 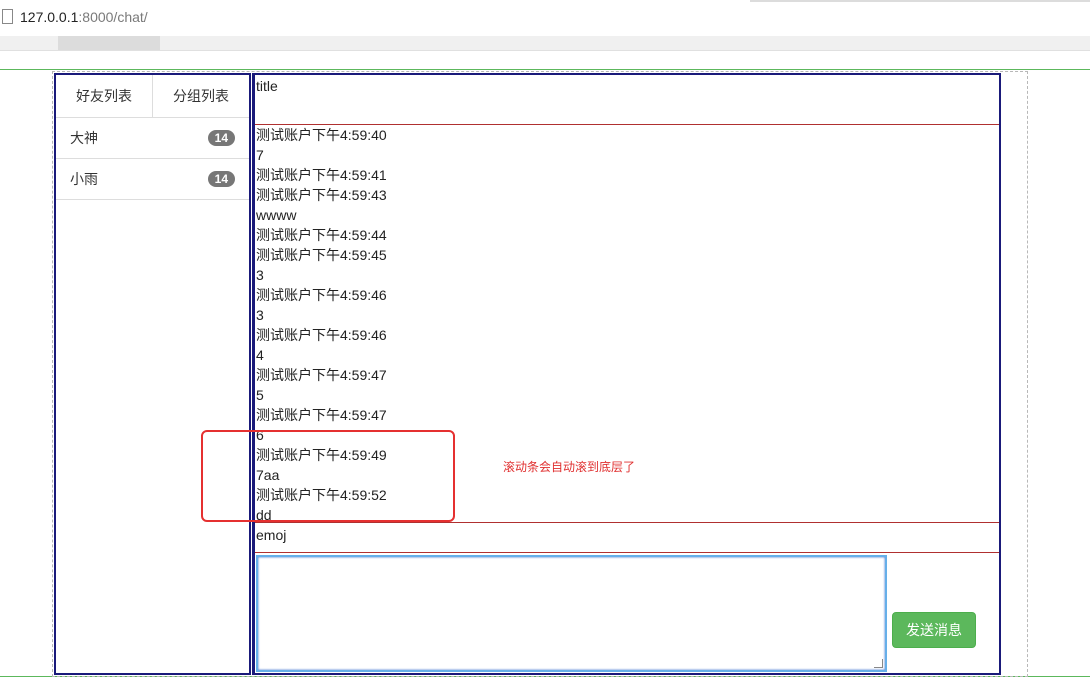 What do you see at coordinates (84, 139) in the screenshot?
I see `friend-name: 大神` at bounding box center [84, 139].